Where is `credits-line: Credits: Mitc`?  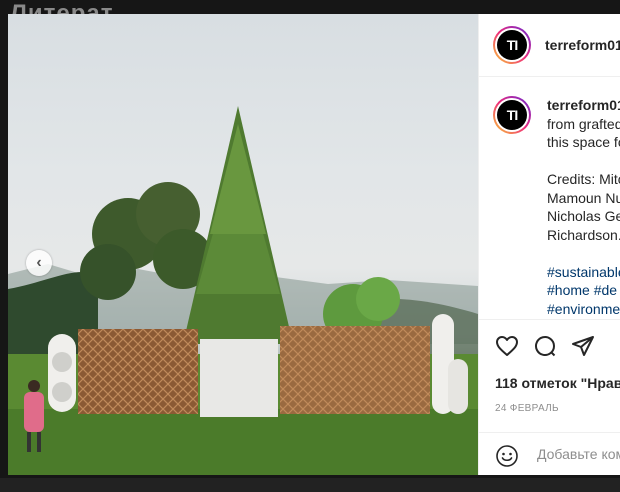
credits-line: Credits: Mitc is located at coordinates (583, 179).